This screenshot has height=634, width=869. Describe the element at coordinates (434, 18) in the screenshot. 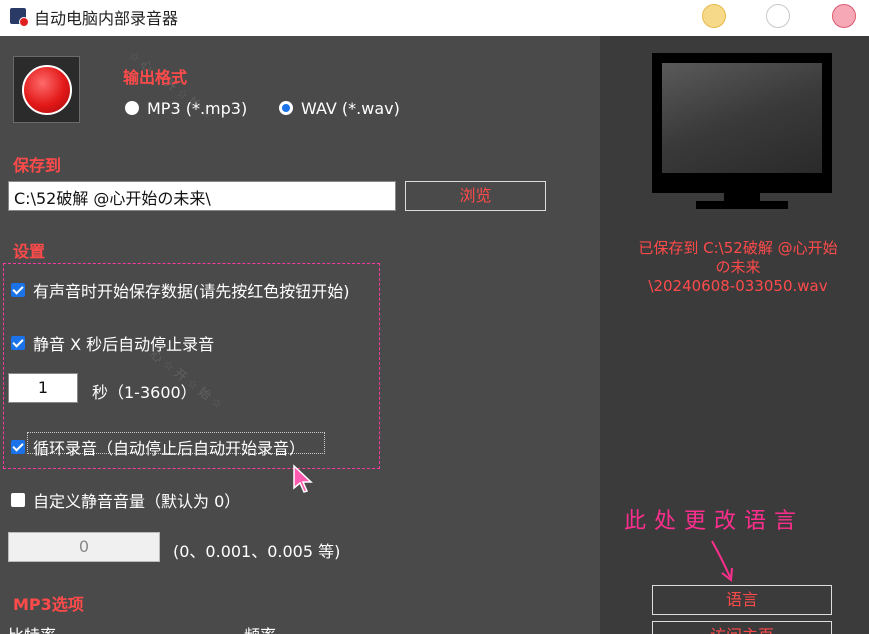

I see `title-bar: 自动电脑内部录音器` at that location.